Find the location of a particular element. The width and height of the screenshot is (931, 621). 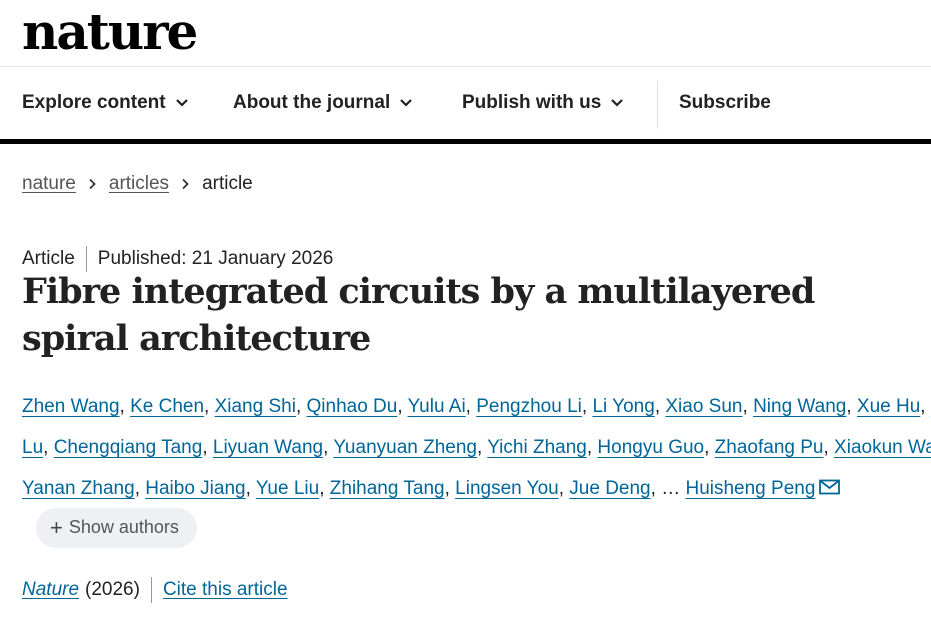

citation-line: Nature (2026) Cite this article is located at coordinates (155, 590).